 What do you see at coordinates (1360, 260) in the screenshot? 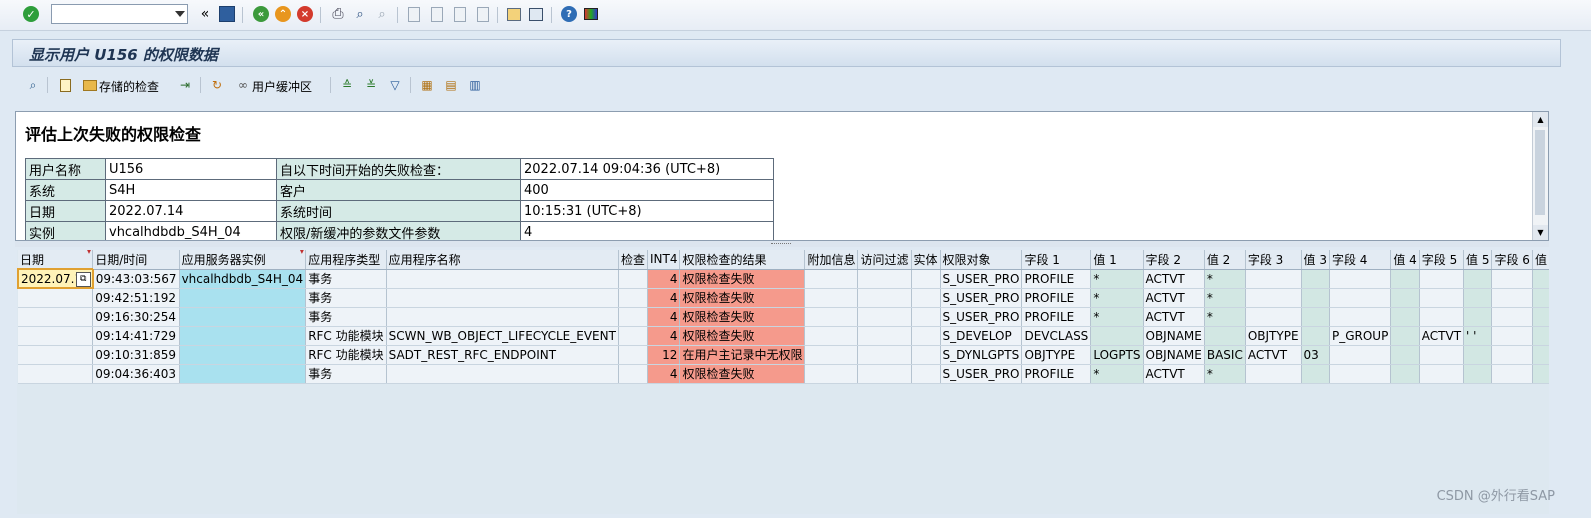
I see `column-header-field-4: 字段 4` at bounding box center [1360, 260].